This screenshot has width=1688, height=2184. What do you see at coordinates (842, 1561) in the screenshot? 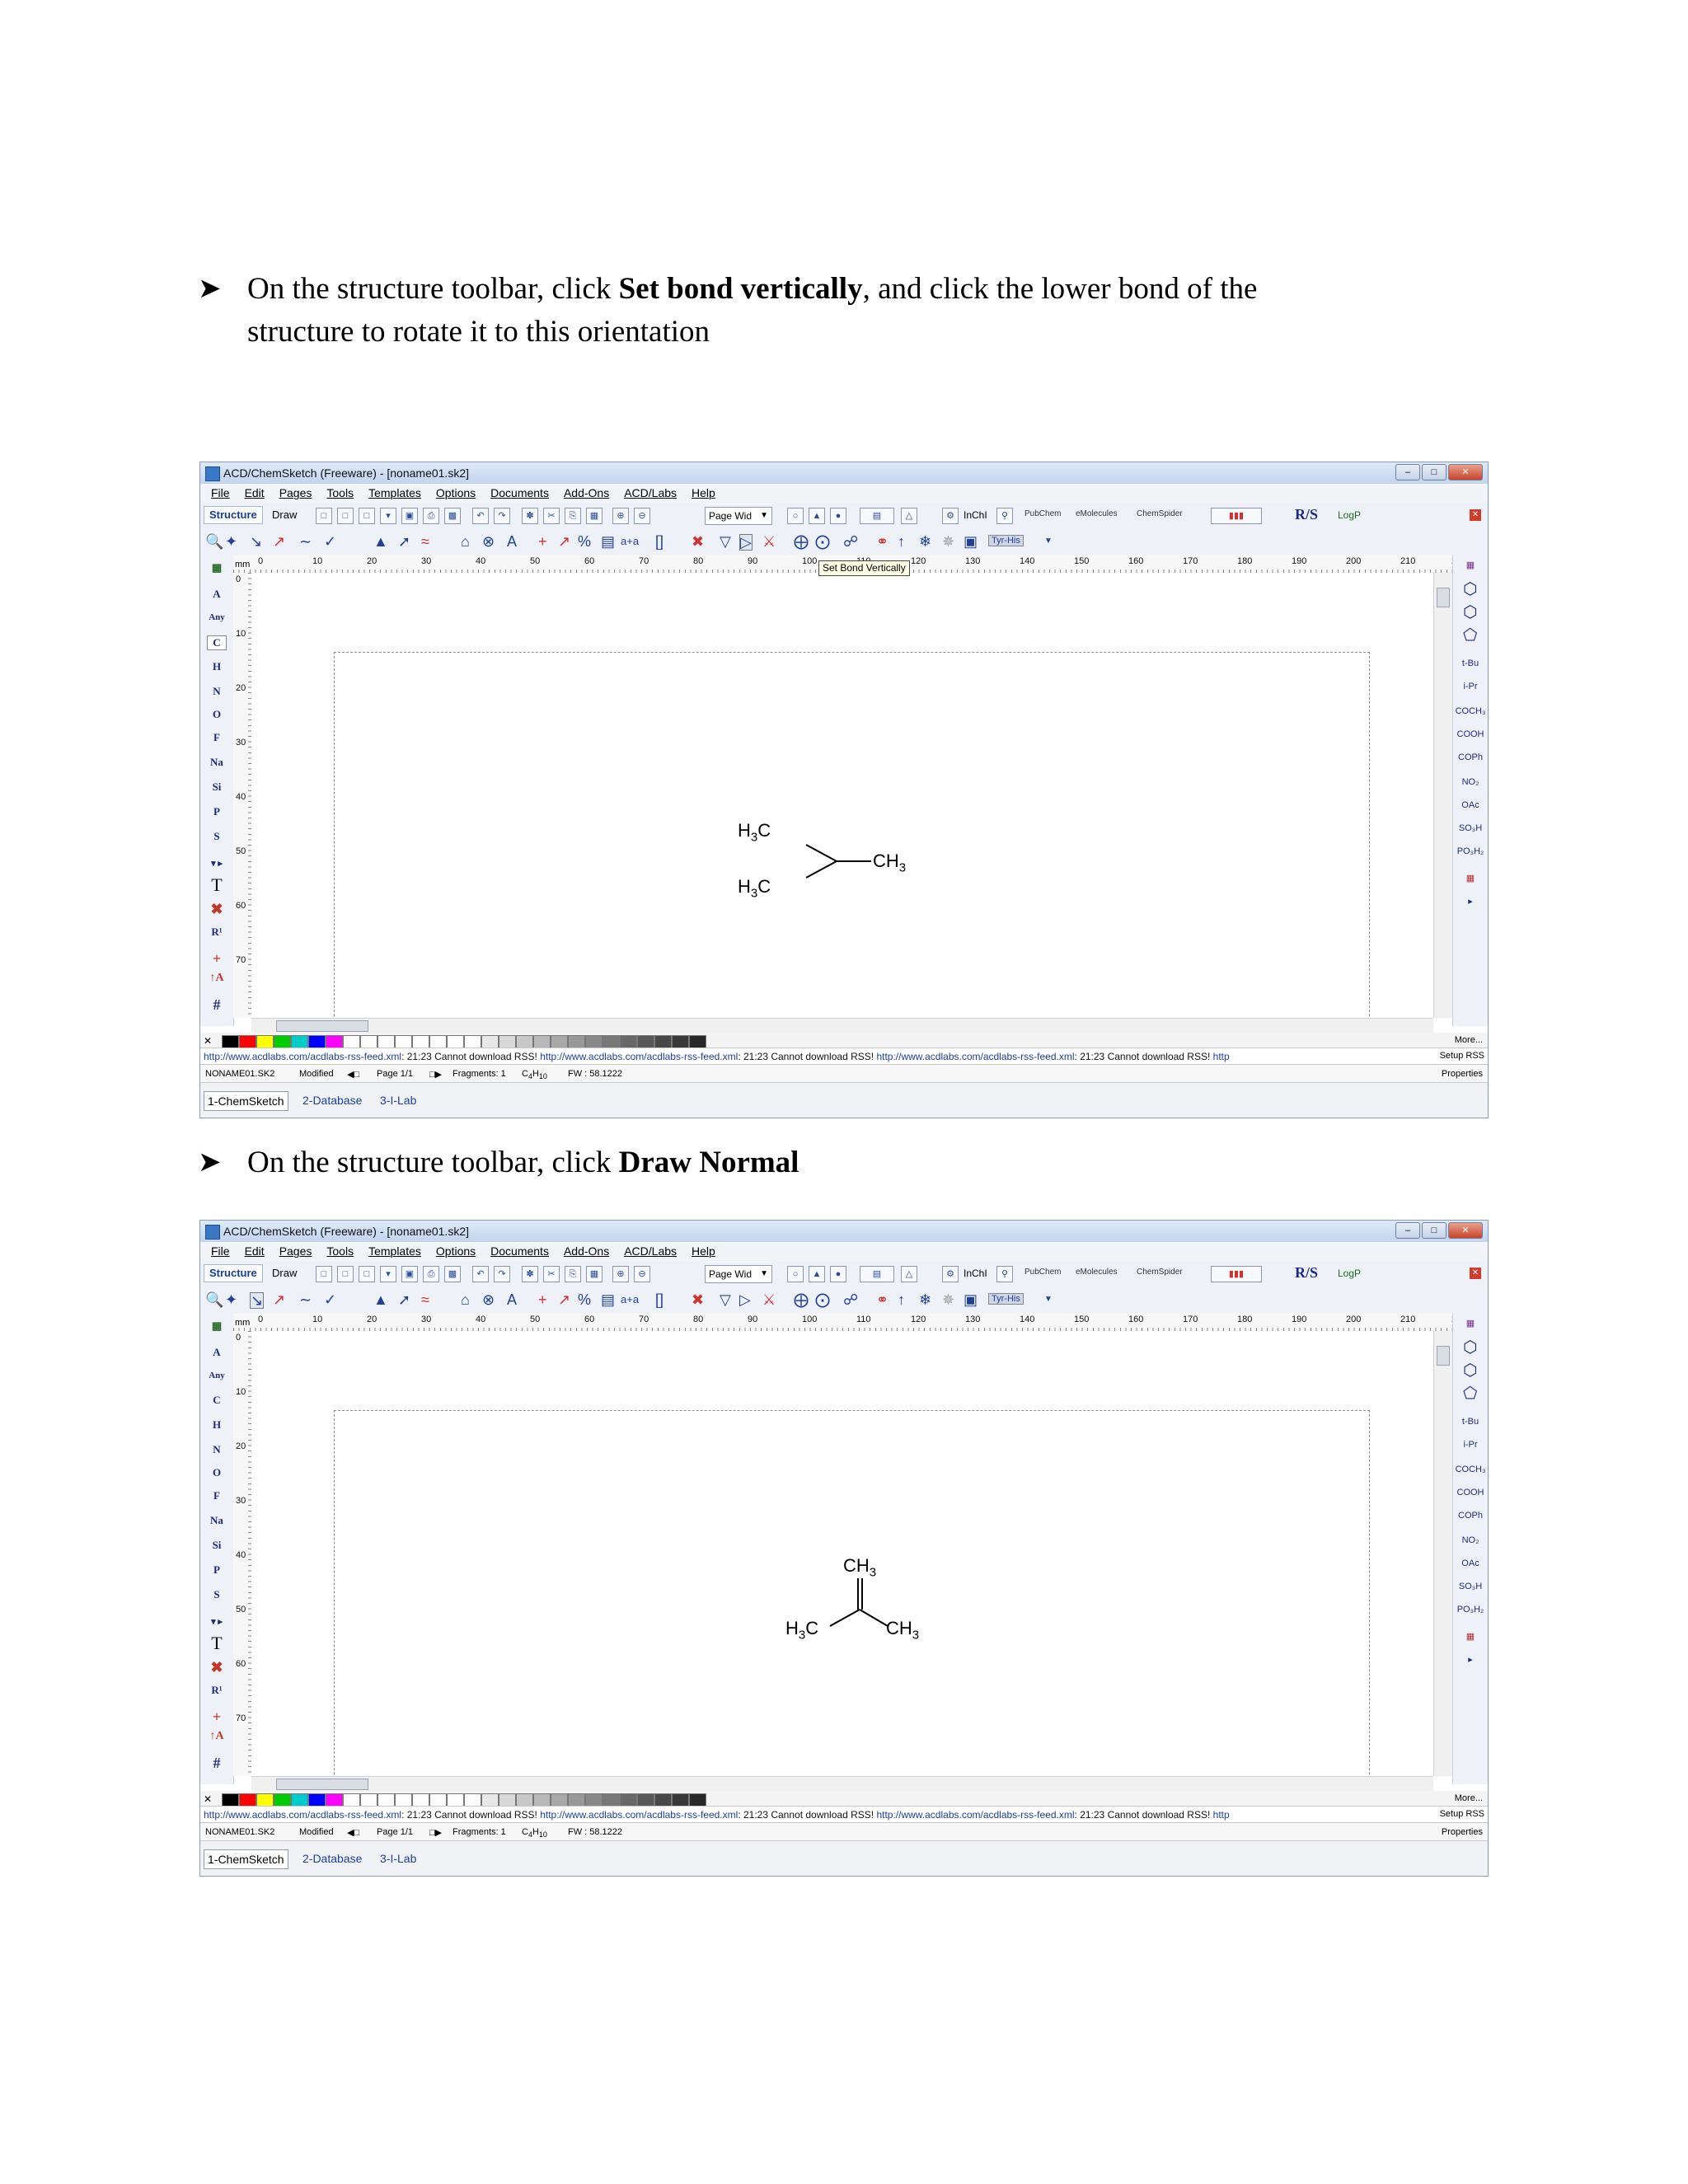
I see `drawing-canvas: CH3 H3C CH3` at bounding box center [842, 1561].